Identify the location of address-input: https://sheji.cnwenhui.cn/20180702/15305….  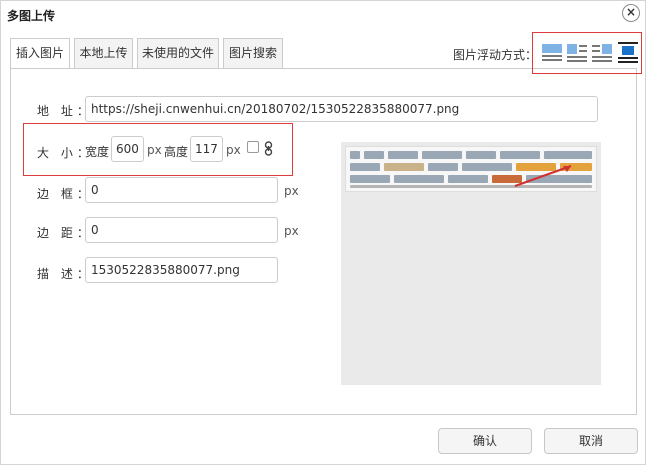
(341, 109).